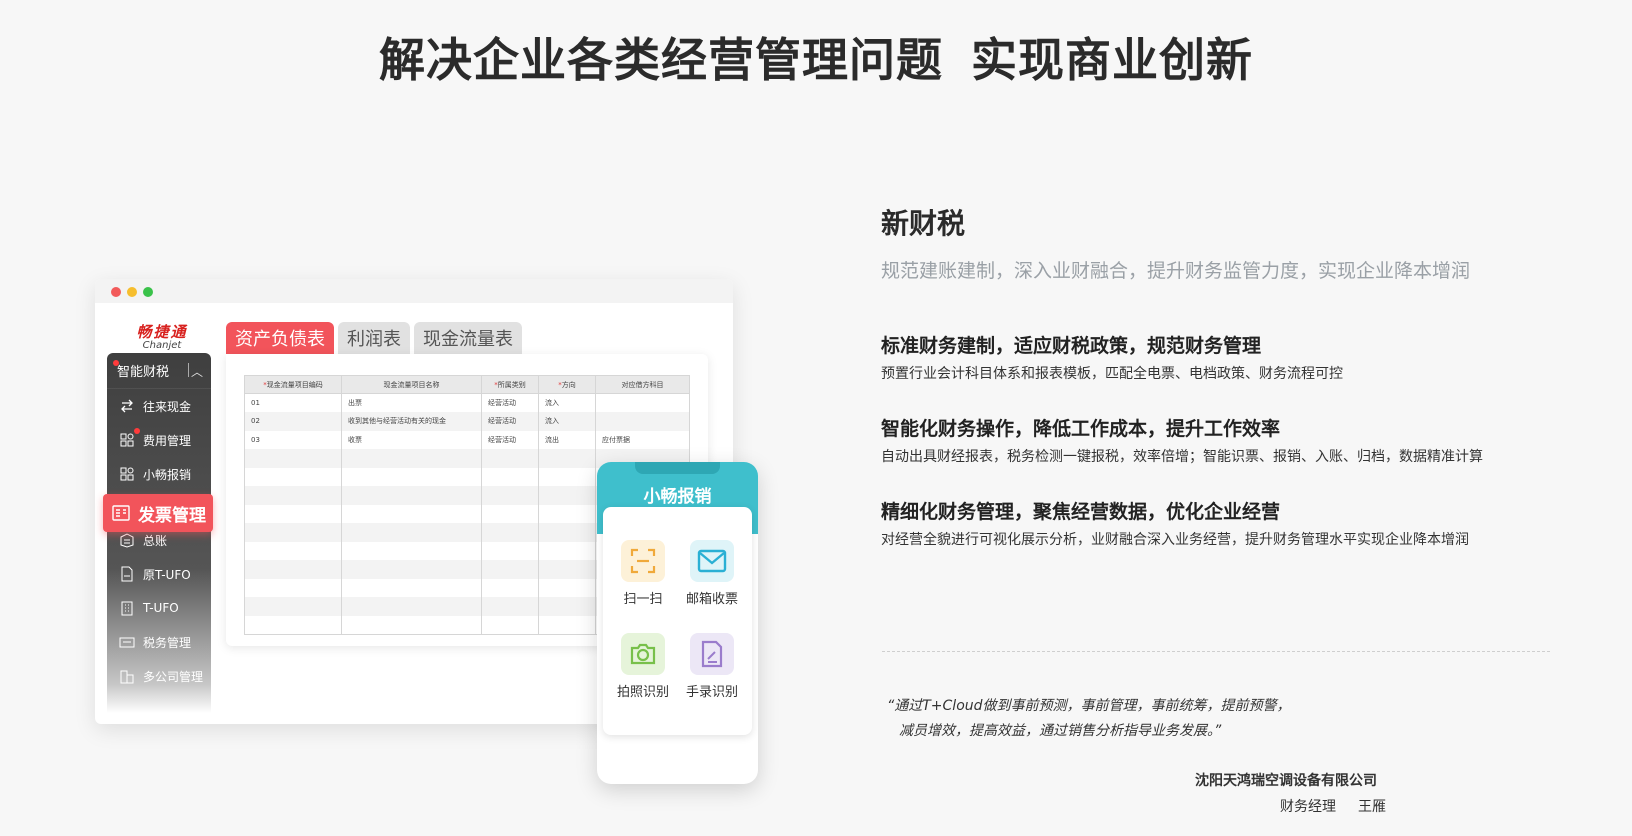 Image resolution: width=1632 pixels, height=836 pixels. What do you see at coordinates (1216, 651) in the screenshot?
I see `section-divider` at bounding box center [1216, 651].